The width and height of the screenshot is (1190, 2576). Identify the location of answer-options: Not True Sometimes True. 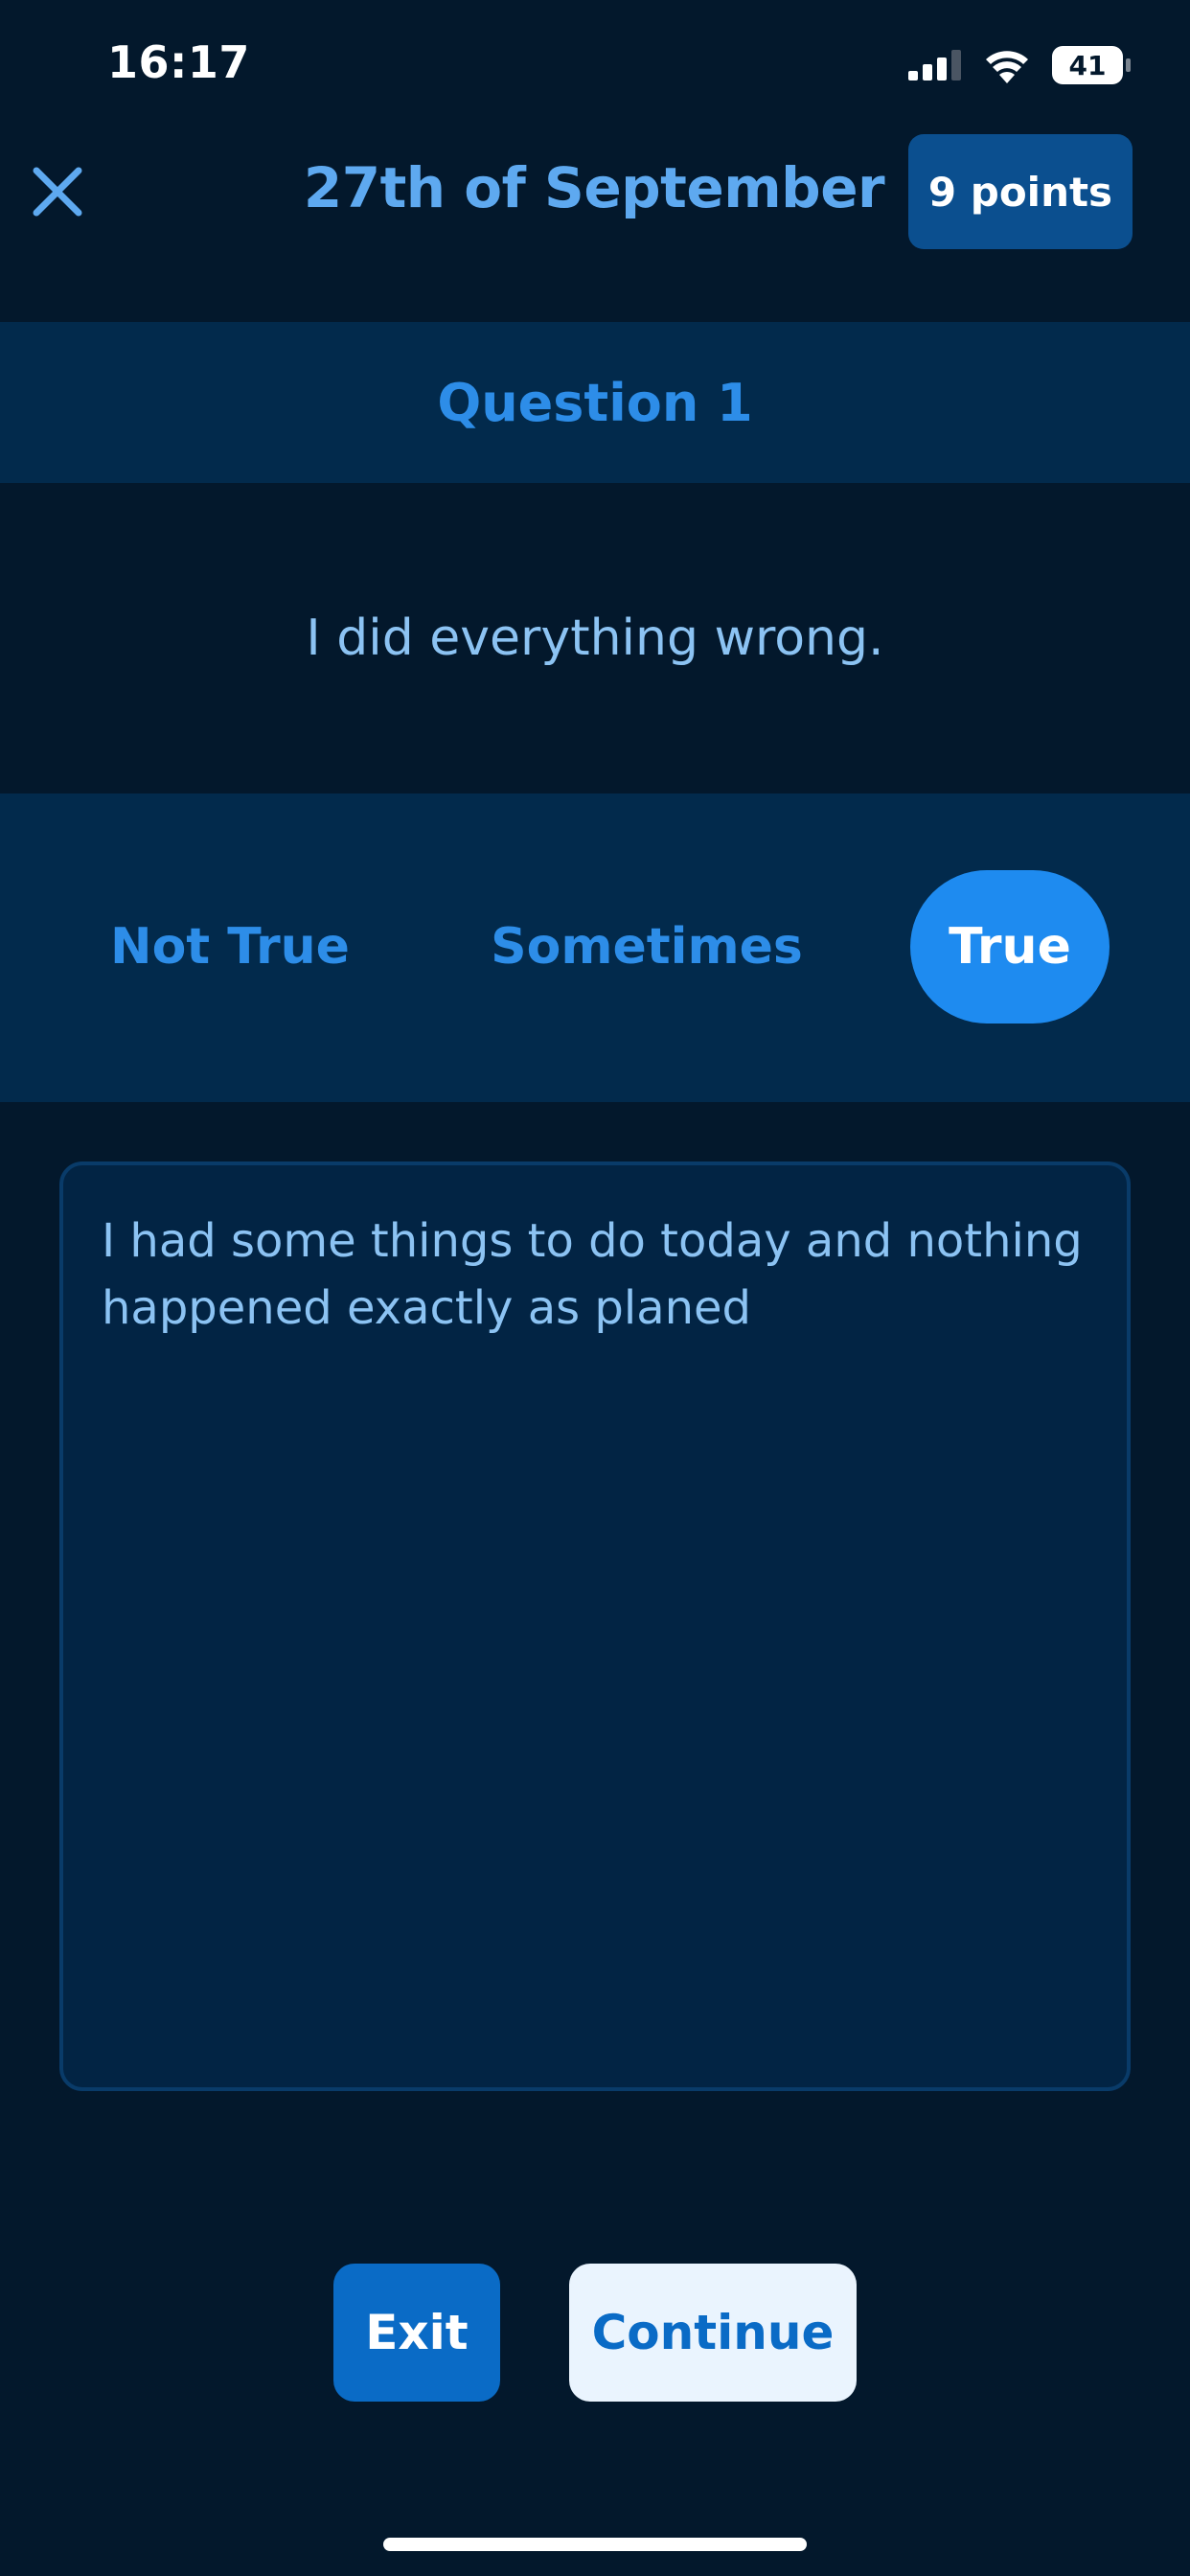
(595, 948).